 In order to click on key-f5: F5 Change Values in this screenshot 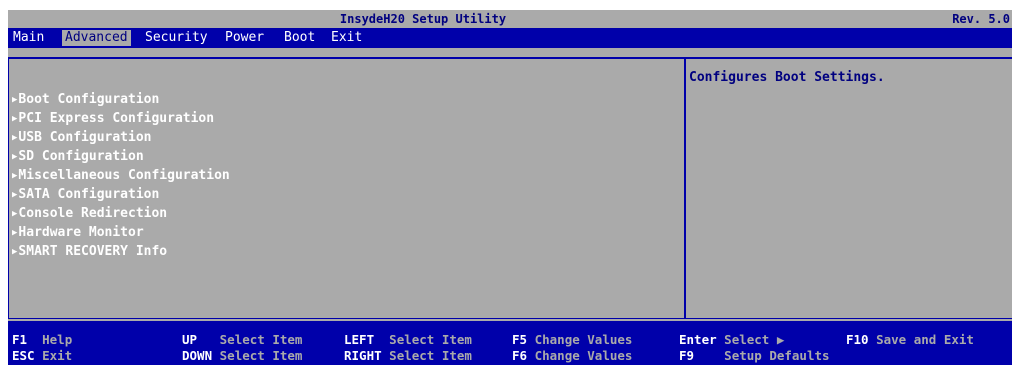, I will do `click(572, 340)`.